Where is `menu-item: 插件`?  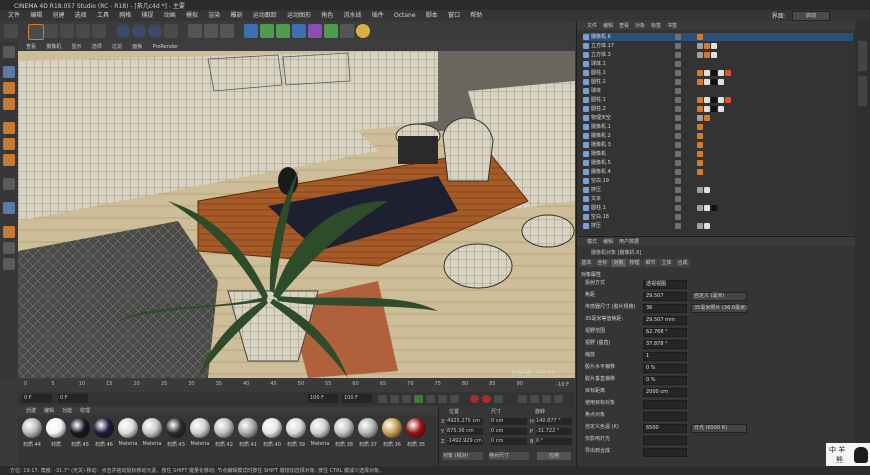
menu-item: 插件 is located at coordinates (378, 15).